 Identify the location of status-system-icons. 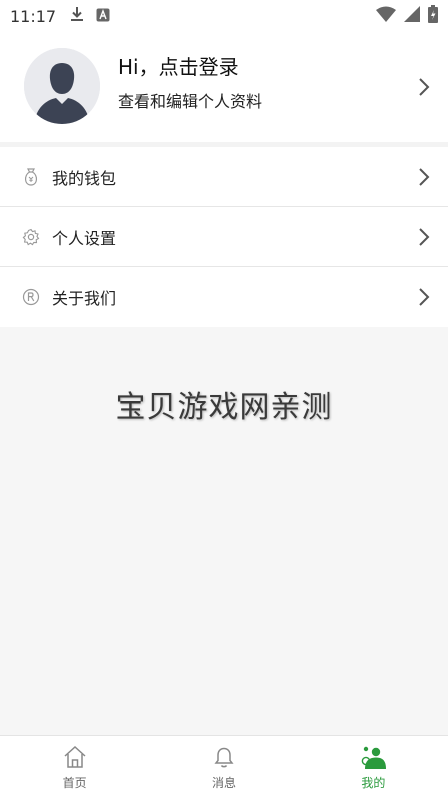
(407, 16).